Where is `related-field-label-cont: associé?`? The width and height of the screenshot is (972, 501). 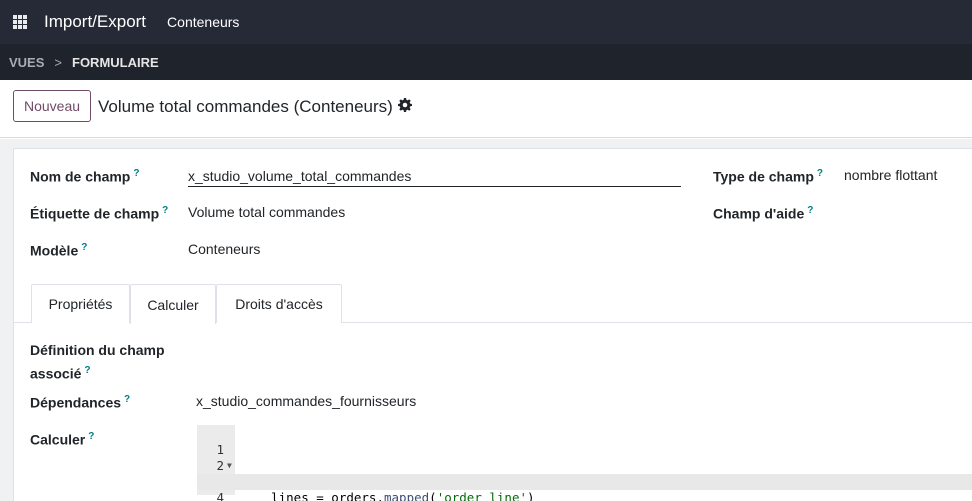
related-field-label-cont: associé? is located at coordinates (60, 372).